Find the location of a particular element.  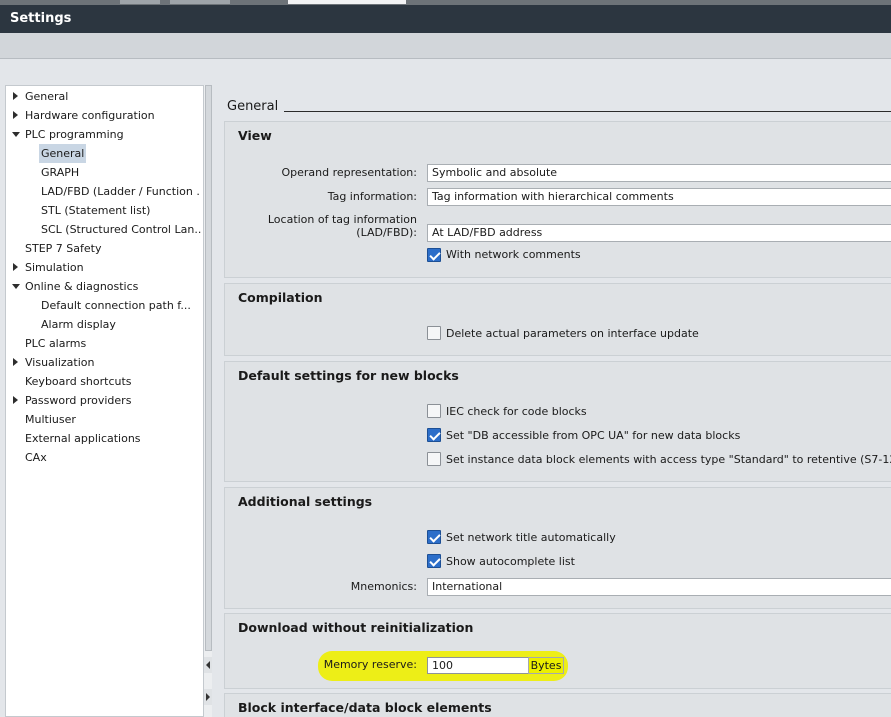

nav-item-keyboard-shortcuts: Keyboard shortcuts is located at coordinates (106, 381).